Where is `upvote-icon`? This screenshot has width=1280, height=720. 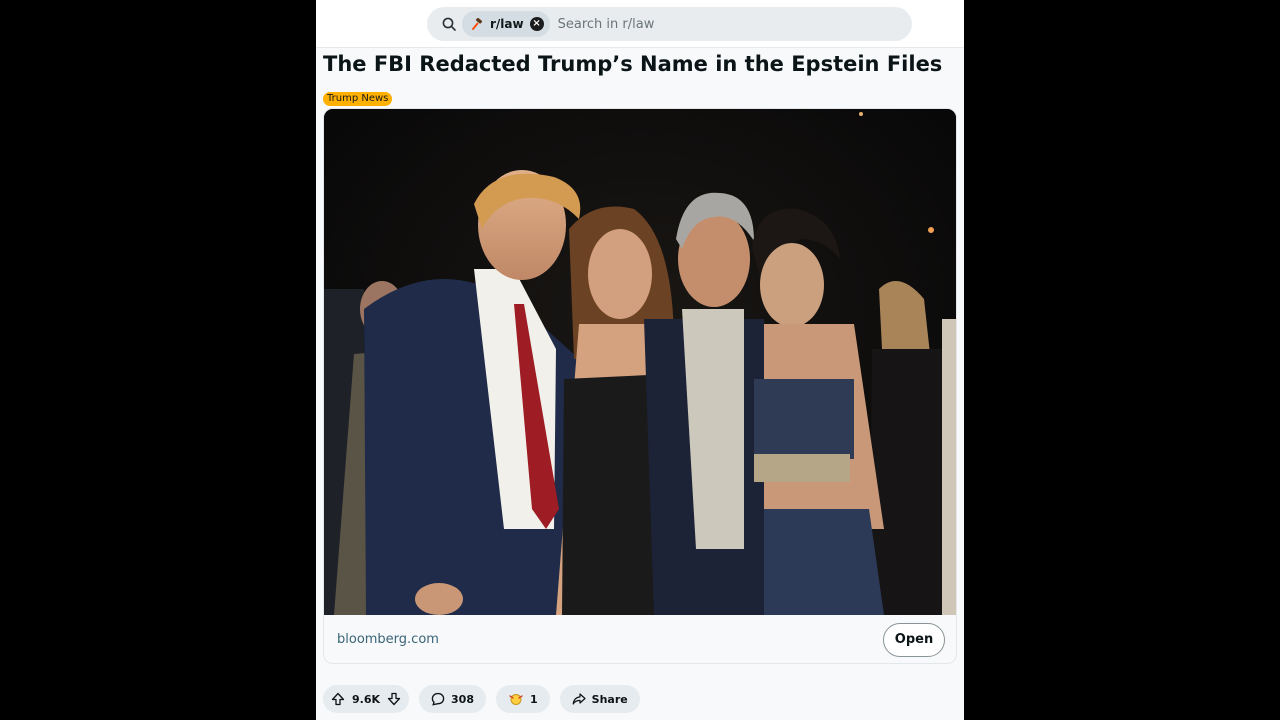
upvote-icon is located at coordinates (338, 699).